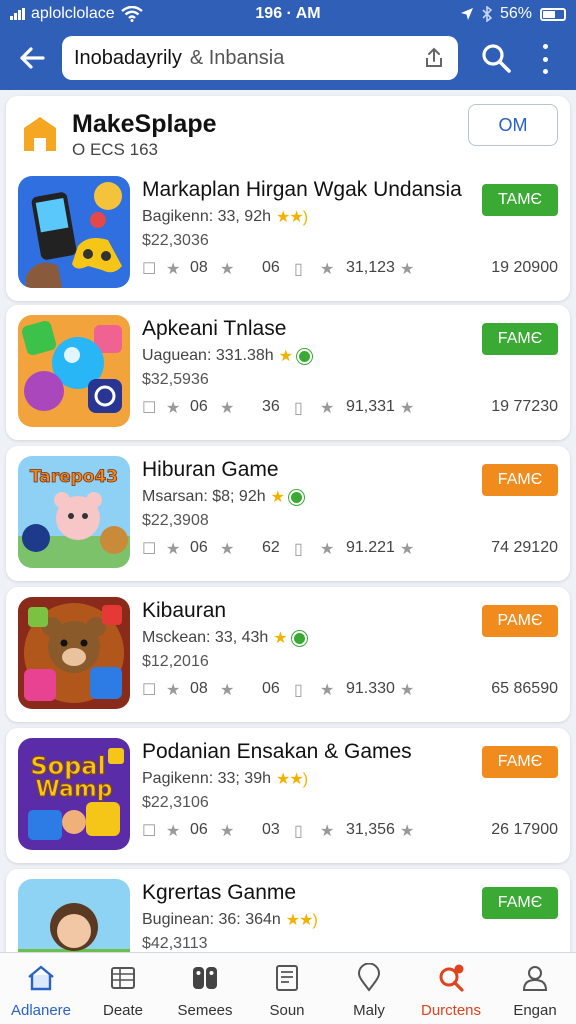 The image size is (576, 1024). Describe the element at coordinates (350, 548) in the screenshot. I see `app-stats: ☐ ★ 06 ★ 62 ▯ ★ 91.221 ★ 74 29120` at that location.